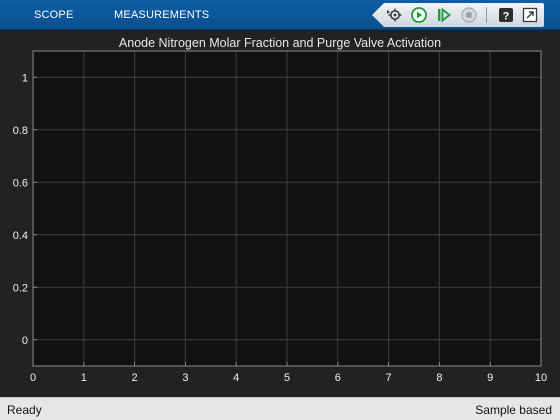 The width and height of the screenshot is (560, 420). I want to click on x-tick-label: 6, so click(338, 378).